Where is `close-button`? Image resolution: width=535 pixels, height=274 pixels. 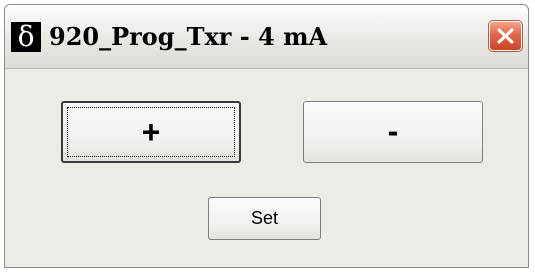 close-button is located at coordinates (505, 36).